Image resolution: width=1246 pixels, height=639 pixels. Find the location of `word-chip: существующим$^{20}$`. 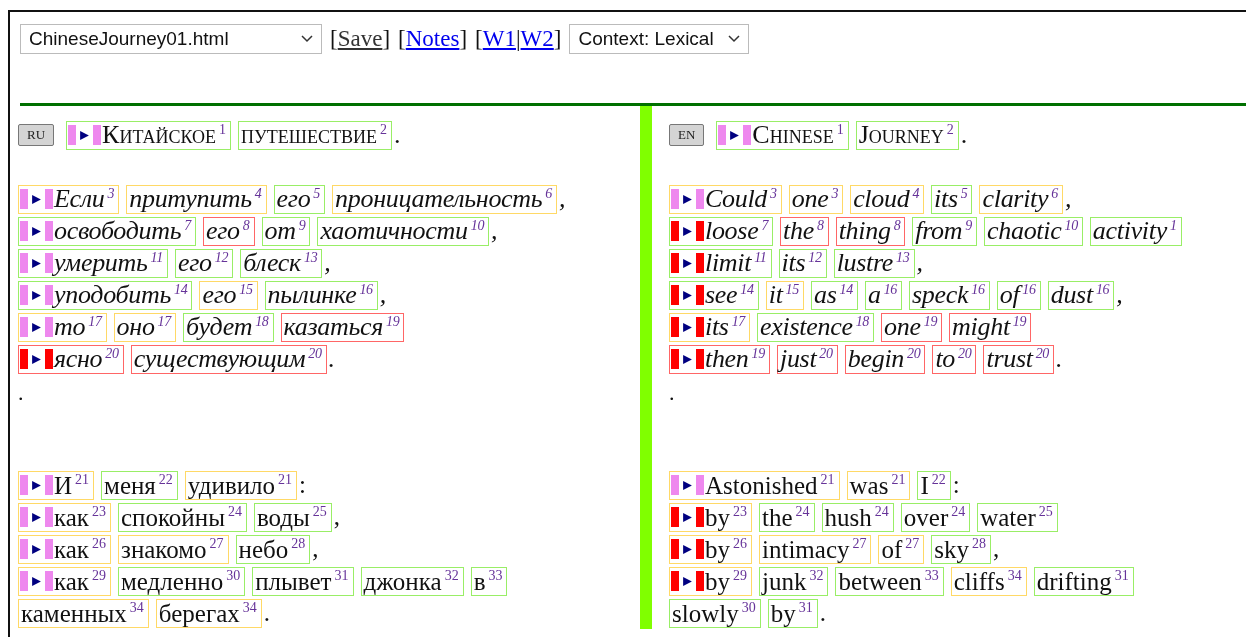

word-chip: существующим$^{20}$ is located at coordinates (228, 359).